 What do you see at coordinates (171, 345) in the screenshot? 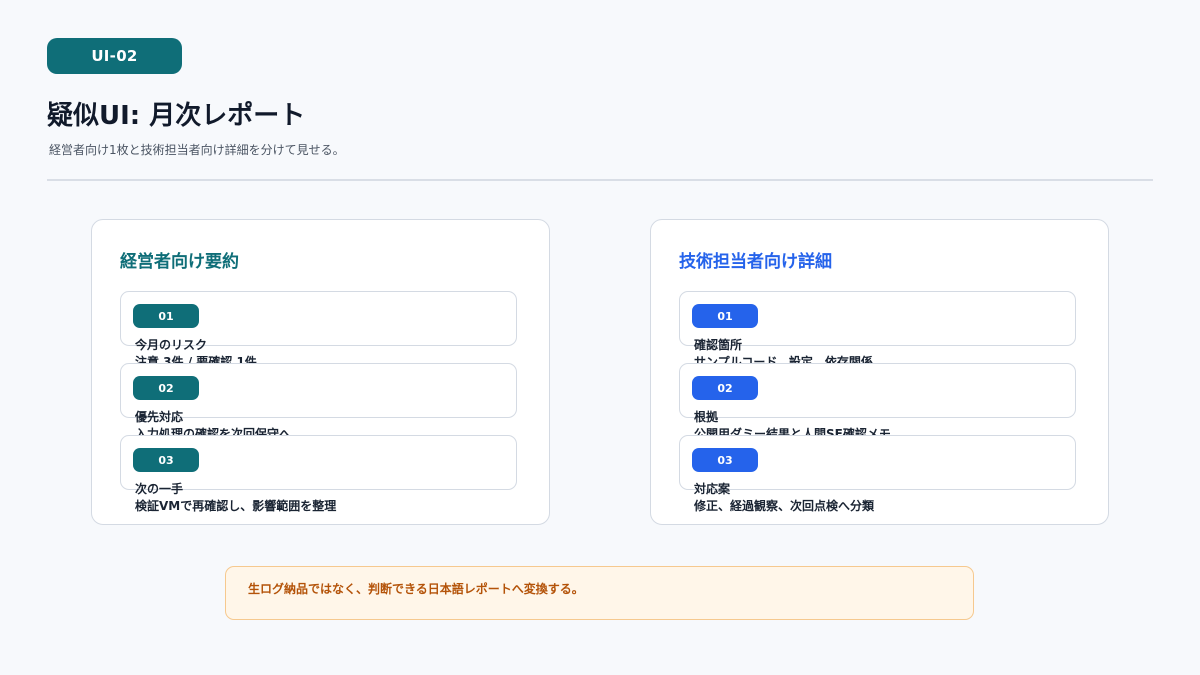
I see `item-label: 今月のリスク` at bounding box center [171, 345].